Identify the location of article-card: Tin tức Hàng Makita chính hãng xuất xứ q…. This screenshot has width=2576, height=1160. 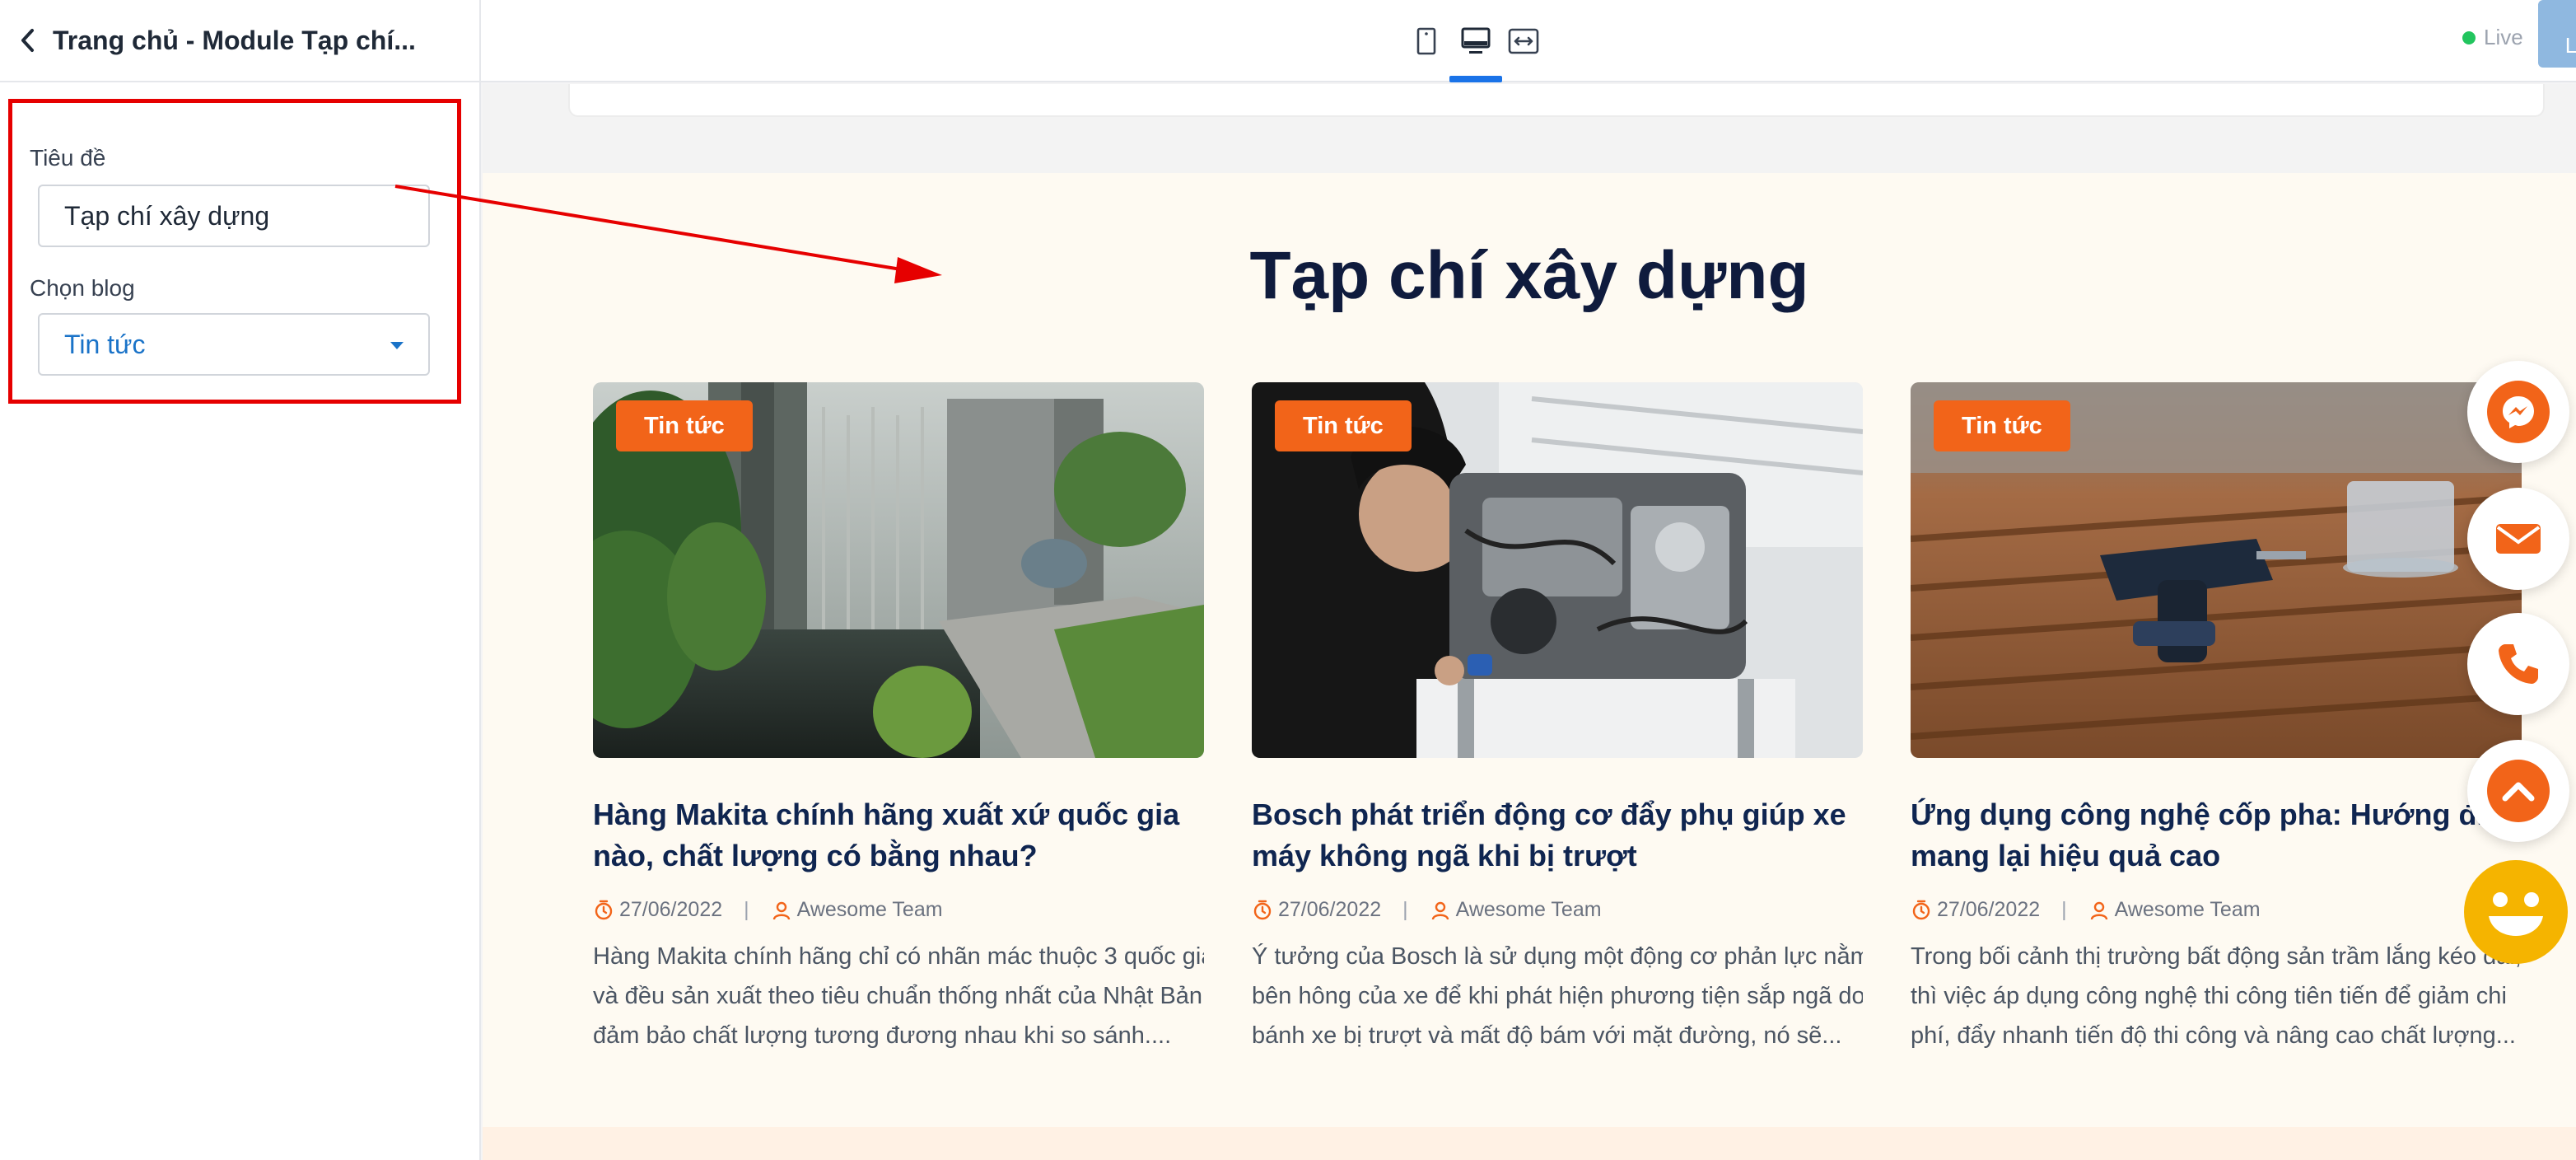
(898, 718).